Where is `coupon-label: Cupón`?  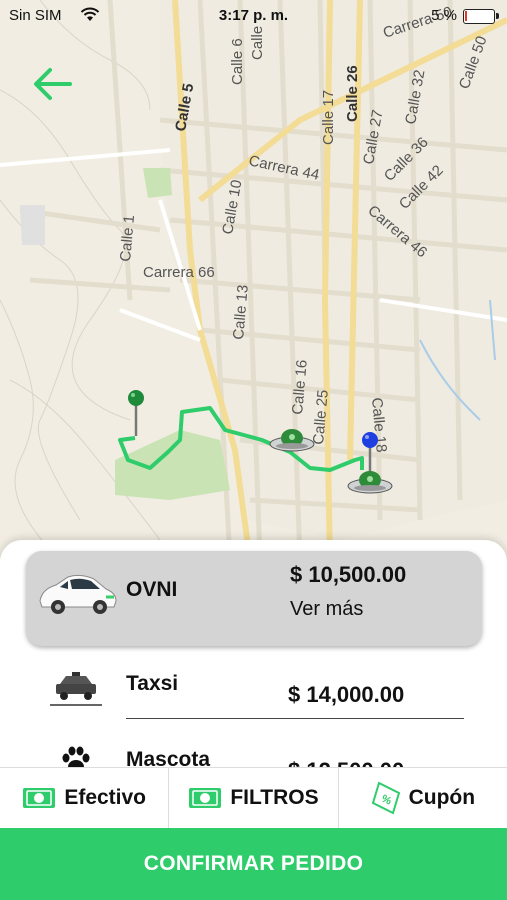 coupon-label: Cupón is located at coordinates (442, 797).